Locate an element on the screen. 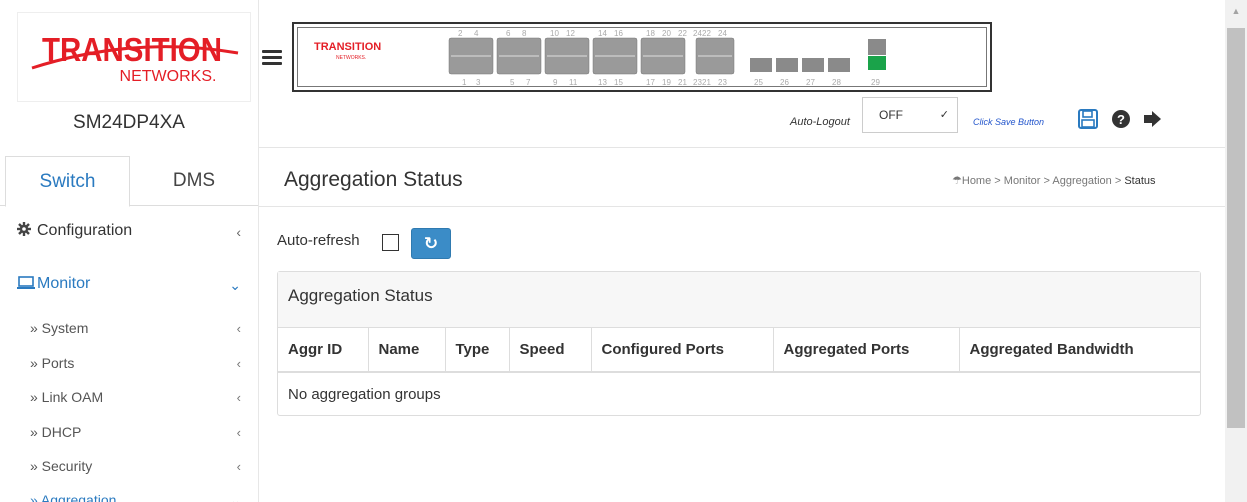 The height and width of the screenshot is (502, 1247). port-number: 10 is located at coordinates (554, 33).